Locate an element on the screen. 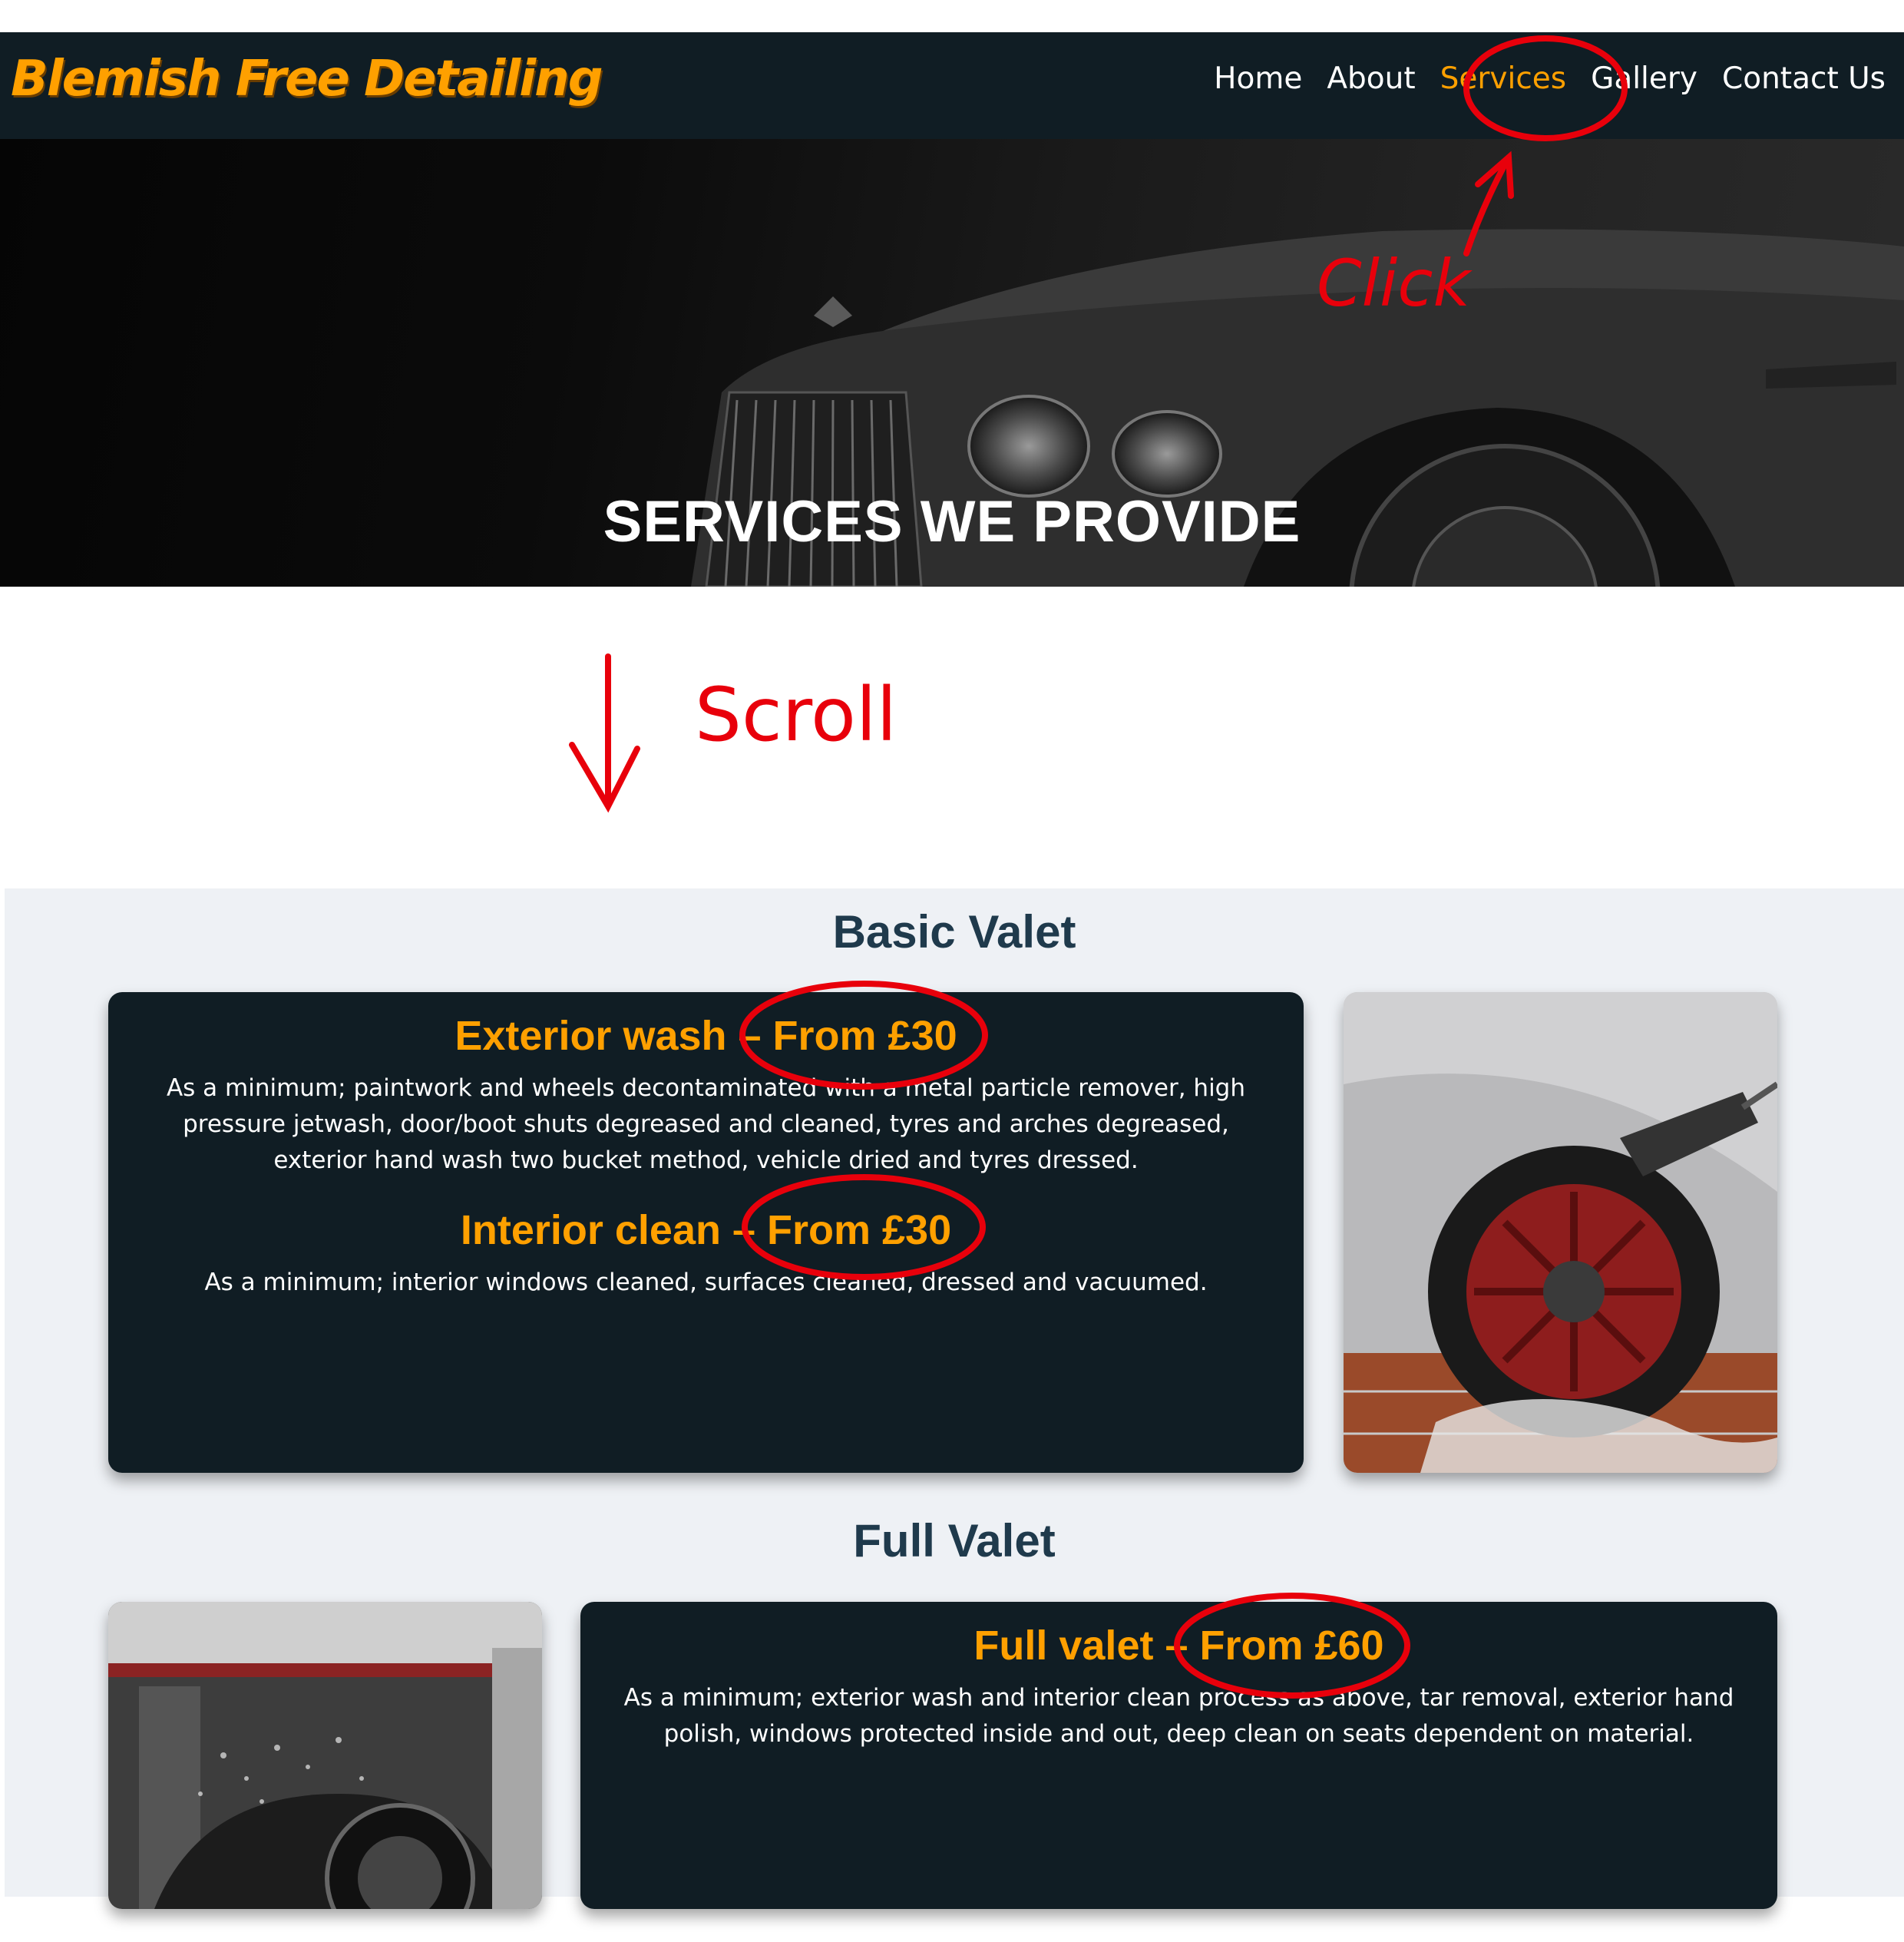 Image resolution: width=1904 pixels, height=1942 pixels. nav-links: Home About Services Gallery Contact Us is located at coordinates (1550, 78).